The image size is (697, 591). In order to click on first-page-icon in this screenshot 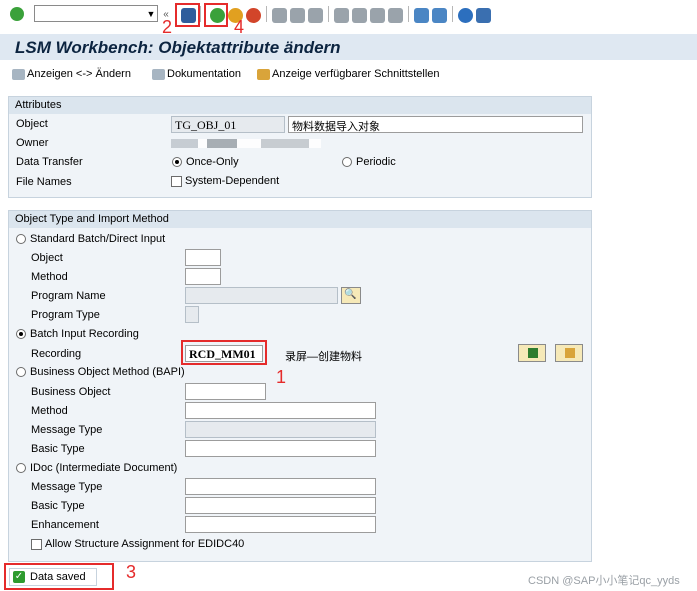, I will do `click(341, 15)`.